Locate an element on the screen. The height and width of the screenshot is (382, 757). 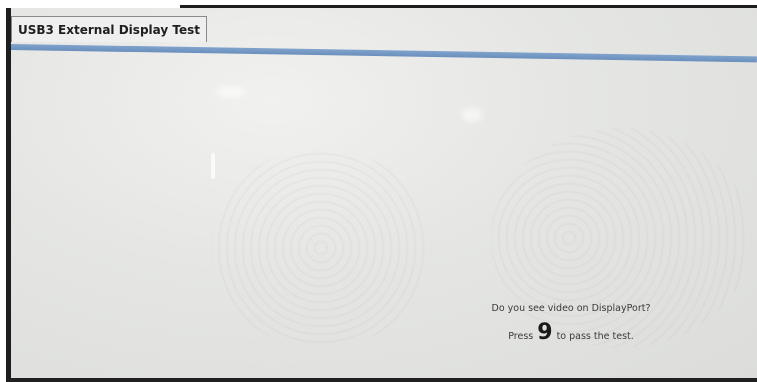
tab-usb3-external-display-test: USB3 External Display Test is located at coordinates (109, 29).